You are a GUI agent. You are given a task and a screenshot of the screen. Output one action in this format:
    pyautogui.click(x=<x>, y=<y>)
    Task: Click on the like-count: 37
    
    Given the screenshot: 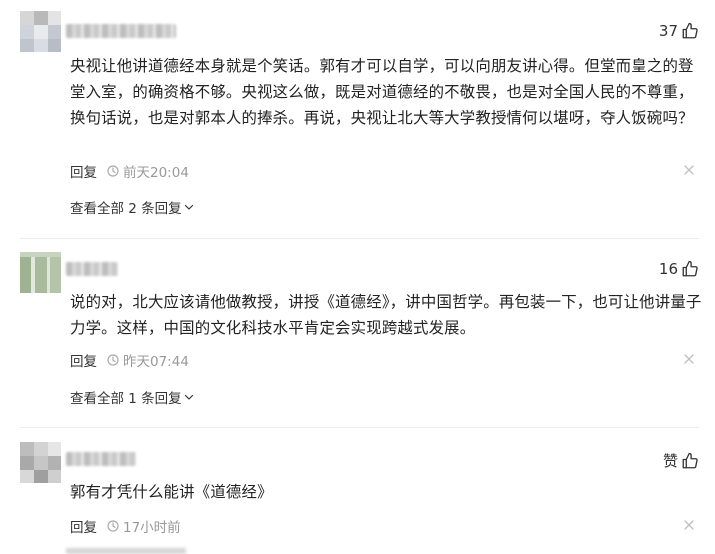 What is the action you would take?
    pyautogui.click(x=668, y=31)
    